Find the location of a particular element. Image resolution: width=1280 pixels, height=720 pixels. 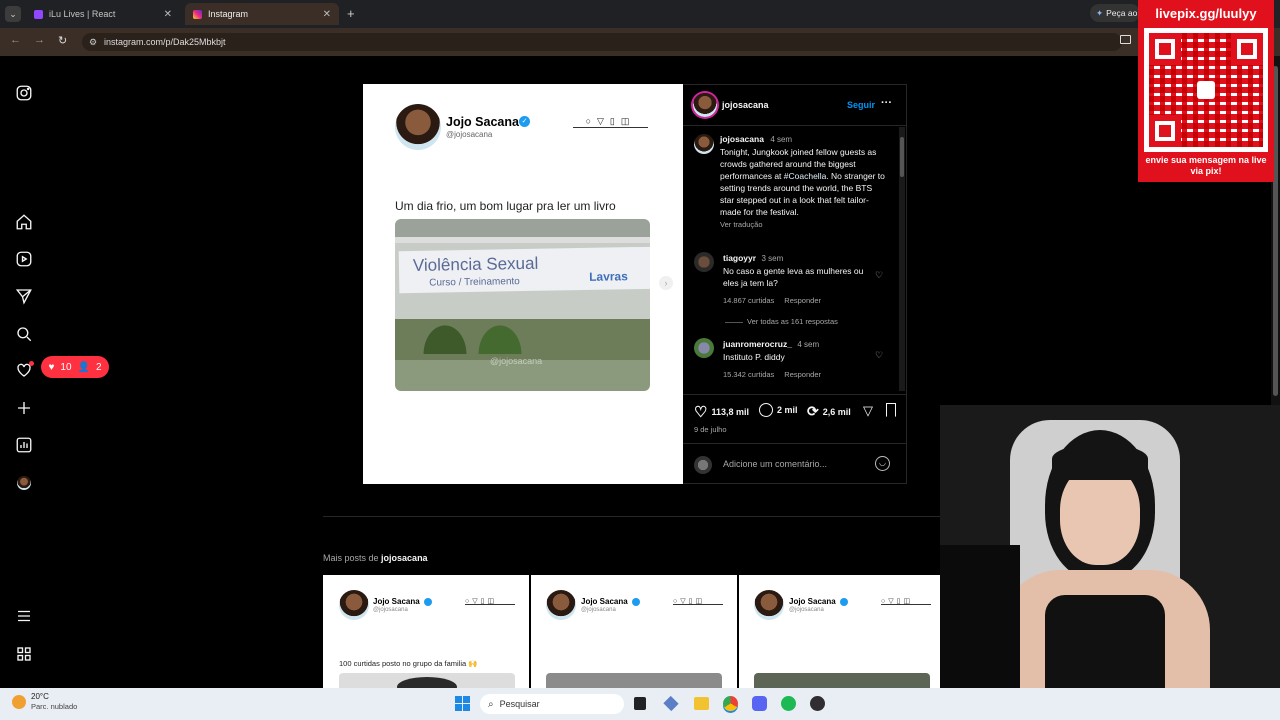

notification-dot is located at coordinates (31, 363).